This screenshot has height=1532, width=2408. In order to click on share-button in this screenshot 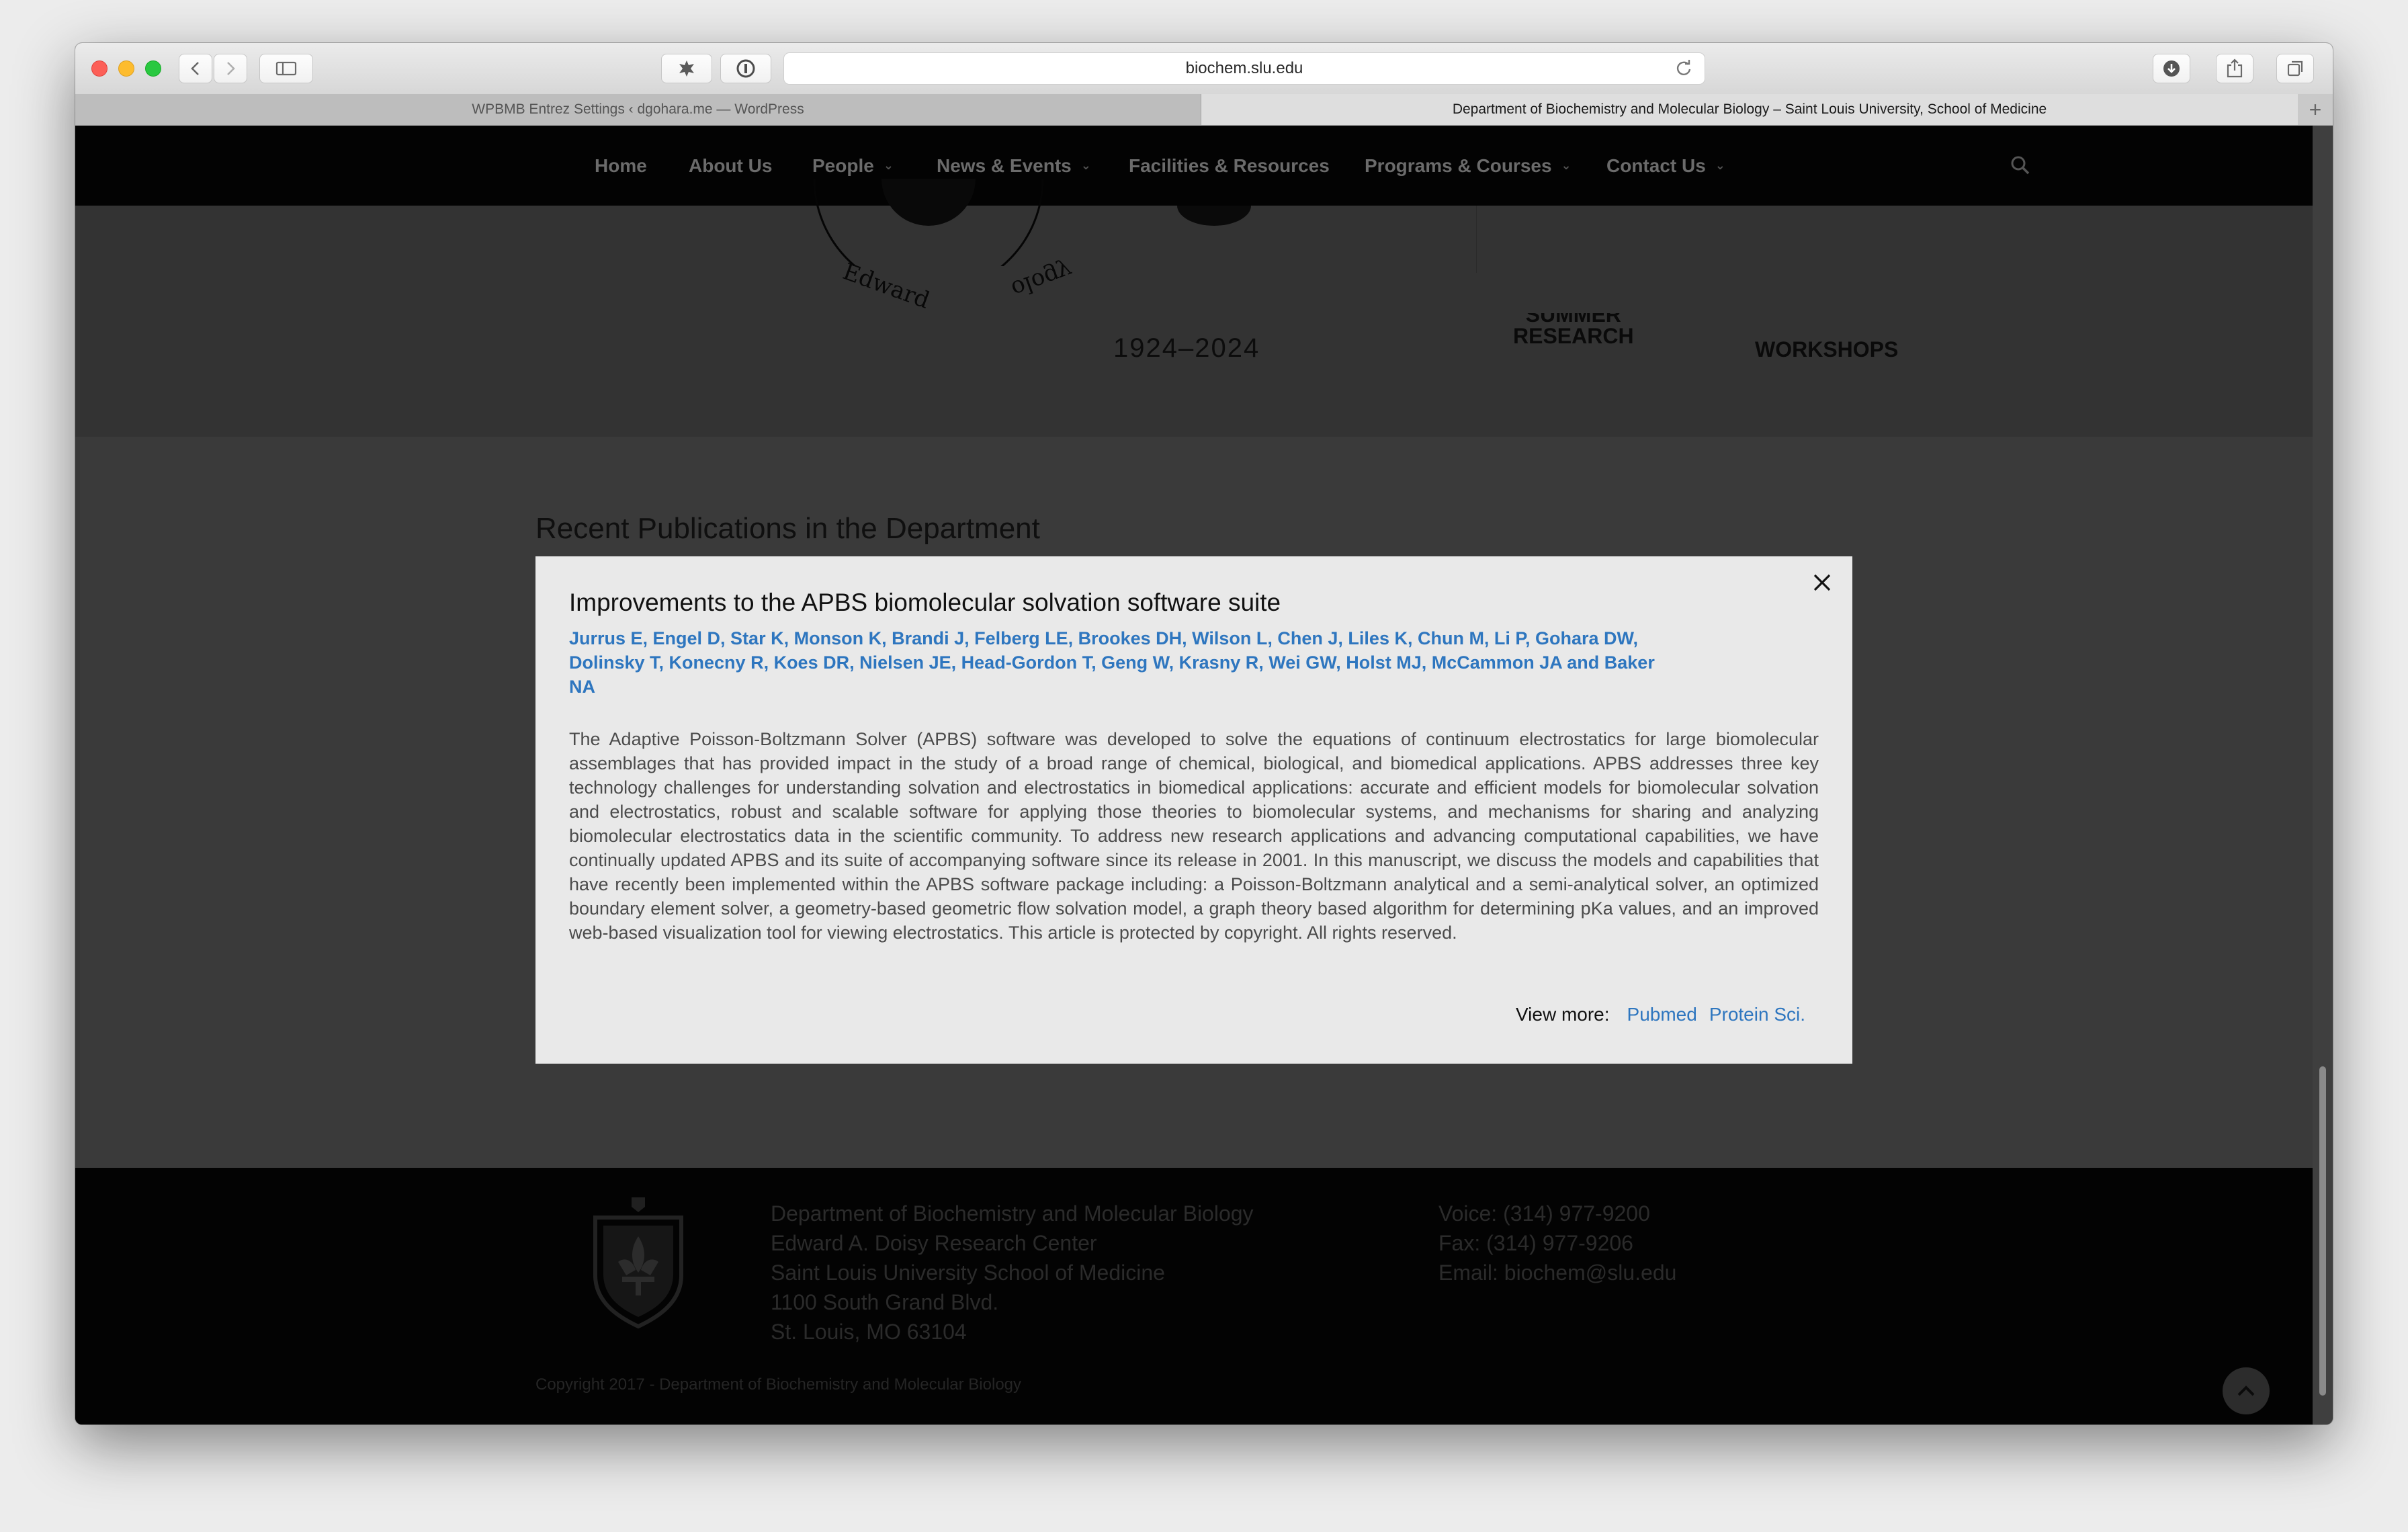, I will do `click(2234, 68)`.